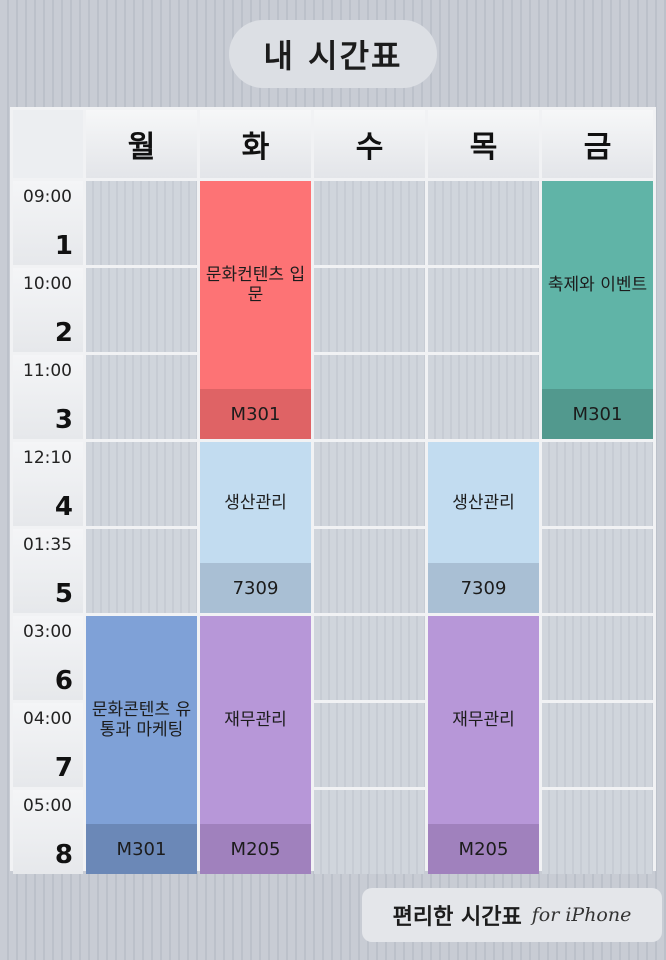  What do you see at coordinates (63, 855) in the screenshot?
I see `period-number: 8` at bounding box center [63, 855].